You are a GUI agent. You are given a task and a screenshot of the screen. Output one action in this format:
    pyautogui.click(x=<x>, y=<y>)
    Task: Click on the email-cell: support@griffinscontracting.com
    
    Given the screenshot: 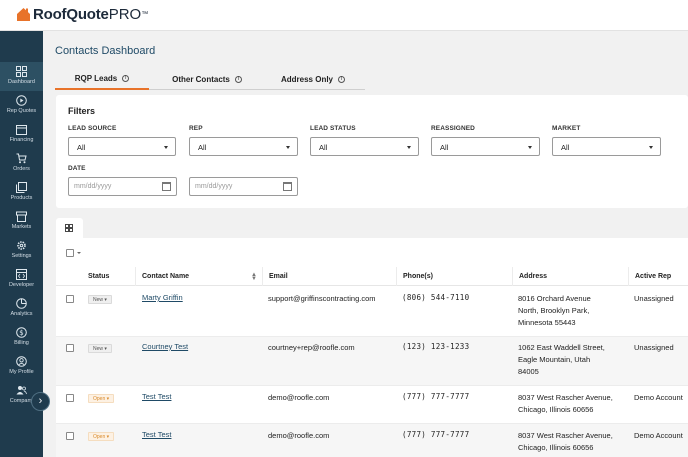 What is the action you would take?
    pyautogui.click(x=322, y=298)
    